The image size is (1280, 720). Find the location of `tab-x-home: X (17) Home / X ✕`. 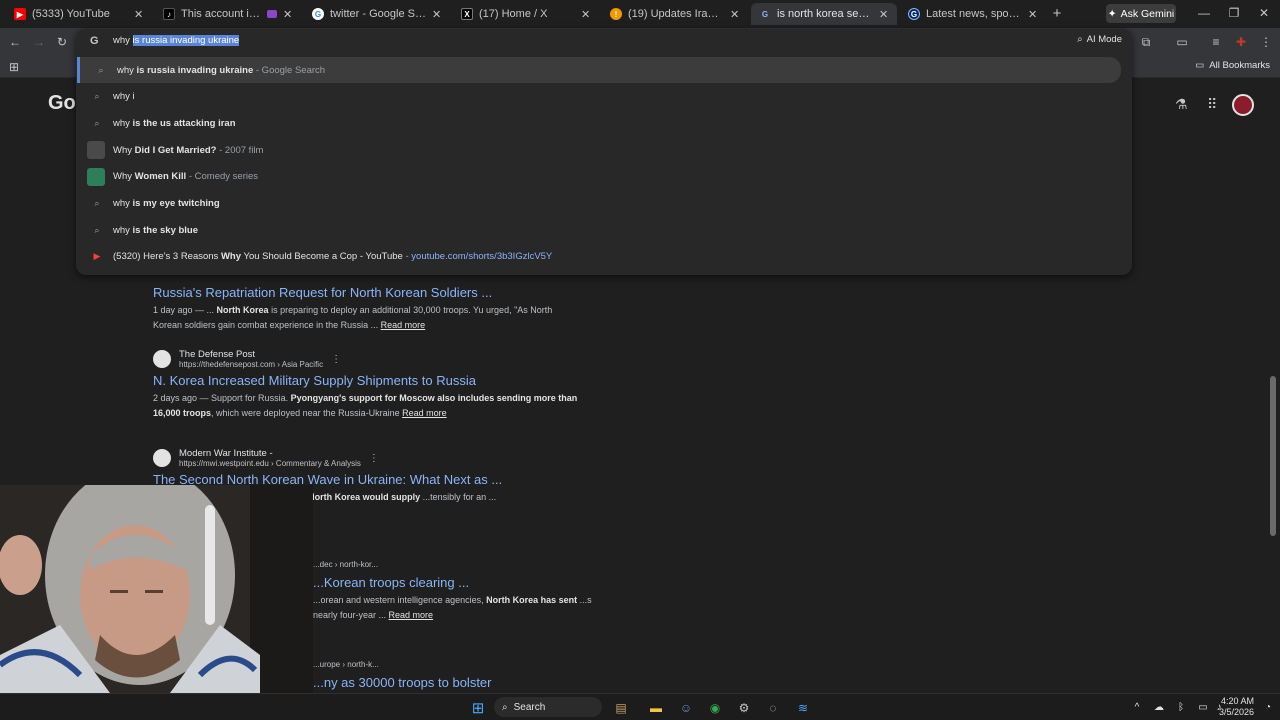

tab-x-home: X (17) Home / X ✕ is located at coordinates (526, 14).